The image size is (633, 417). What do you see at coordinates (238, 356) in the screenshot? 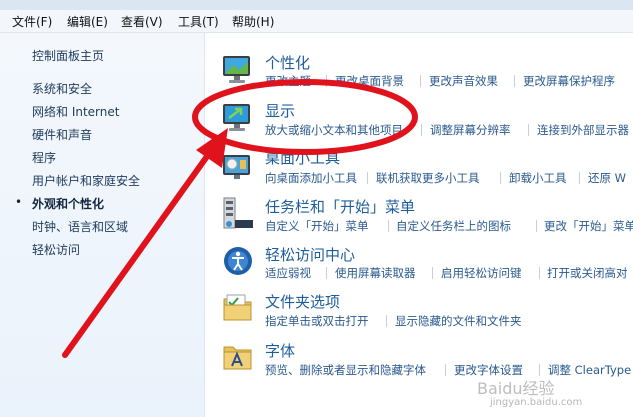
I see `fonts-icon` at bounding box center [238, 356].